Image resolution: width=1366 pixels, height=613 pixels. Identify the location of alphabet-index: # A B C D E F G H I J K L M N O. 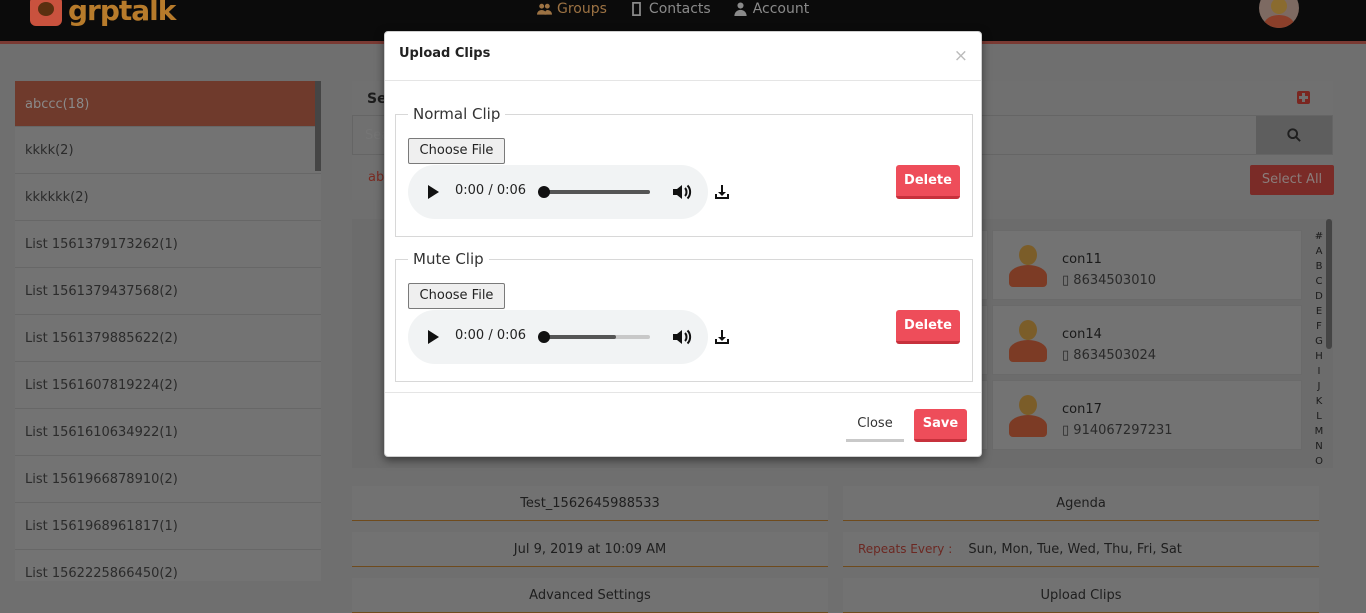
(1319, 349).